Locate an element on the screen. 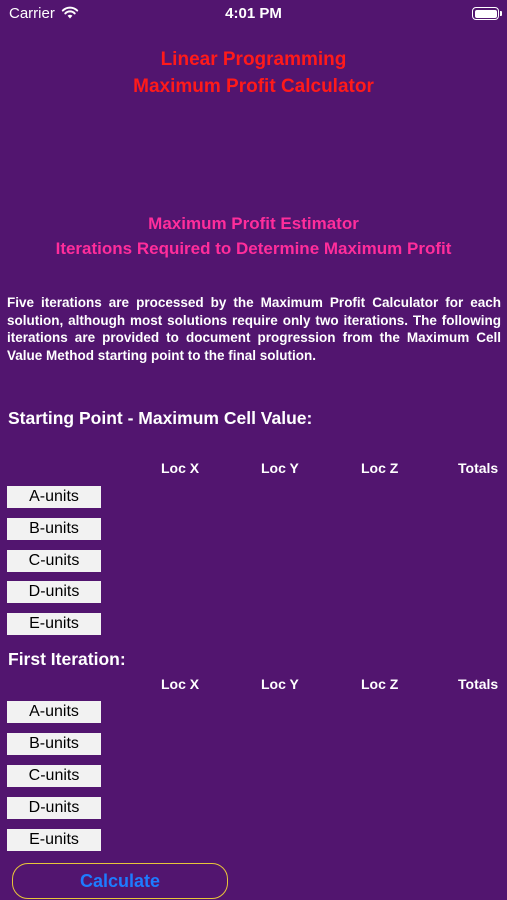 This screenshot has height=900, width=507. start-e-units-button: E-units is located at coordinates (54, 624).